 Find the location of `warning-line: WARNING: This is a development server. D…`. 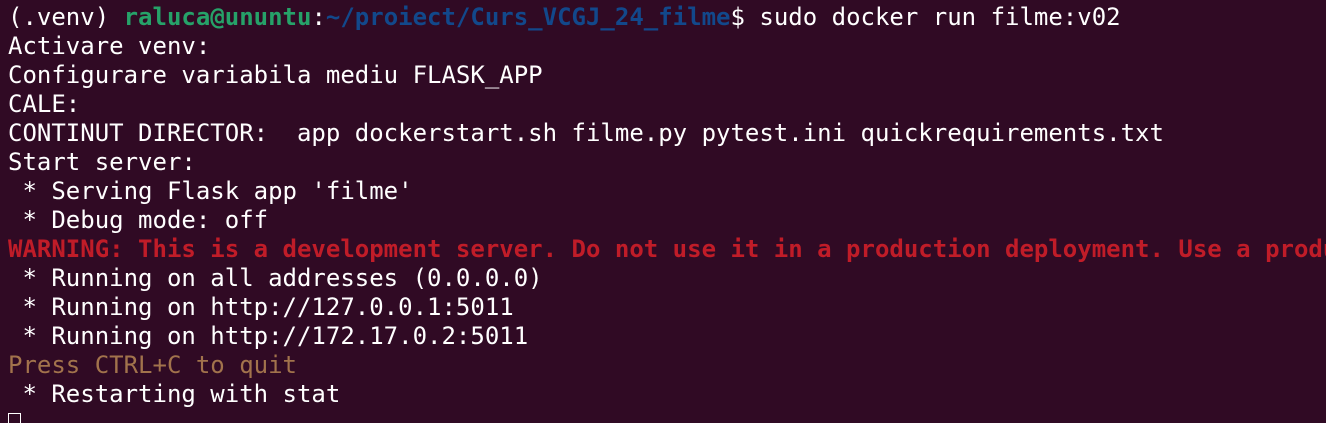

warning-line: WARNING: This is a development server. D… is located at coordinates (667, 249).